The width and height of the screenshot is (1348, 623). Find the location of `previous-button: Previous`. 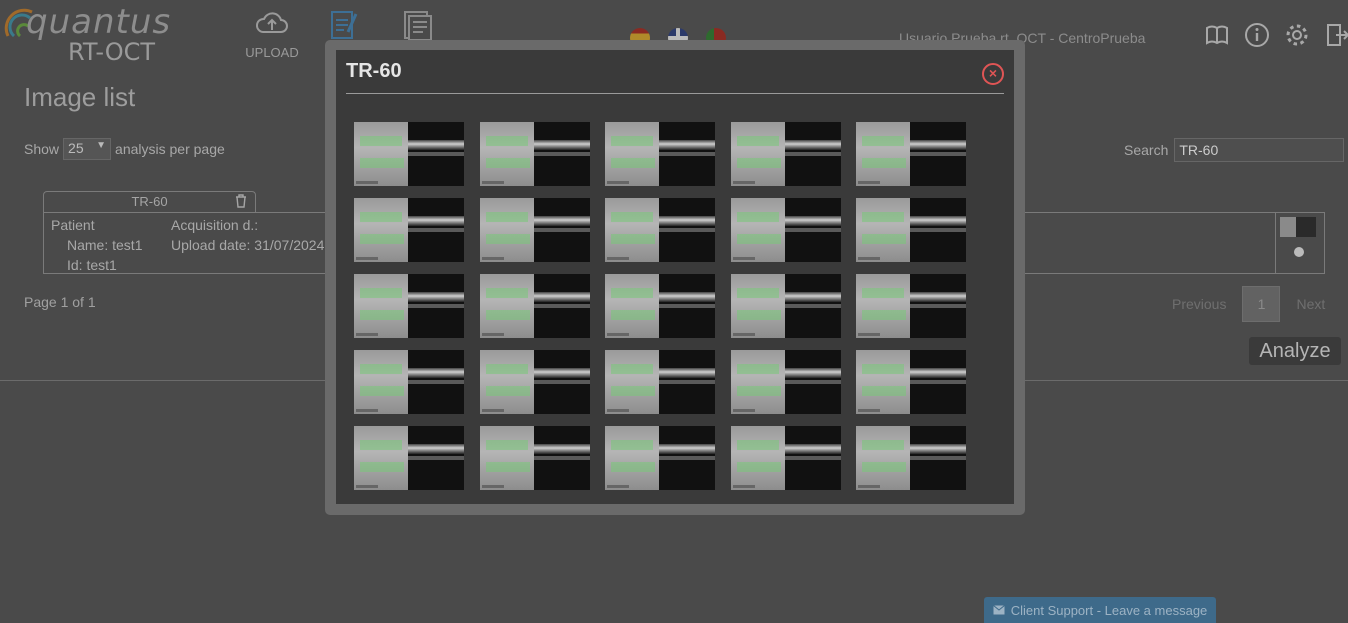

previous-button: Previous is located at coordinates (1199, 304).